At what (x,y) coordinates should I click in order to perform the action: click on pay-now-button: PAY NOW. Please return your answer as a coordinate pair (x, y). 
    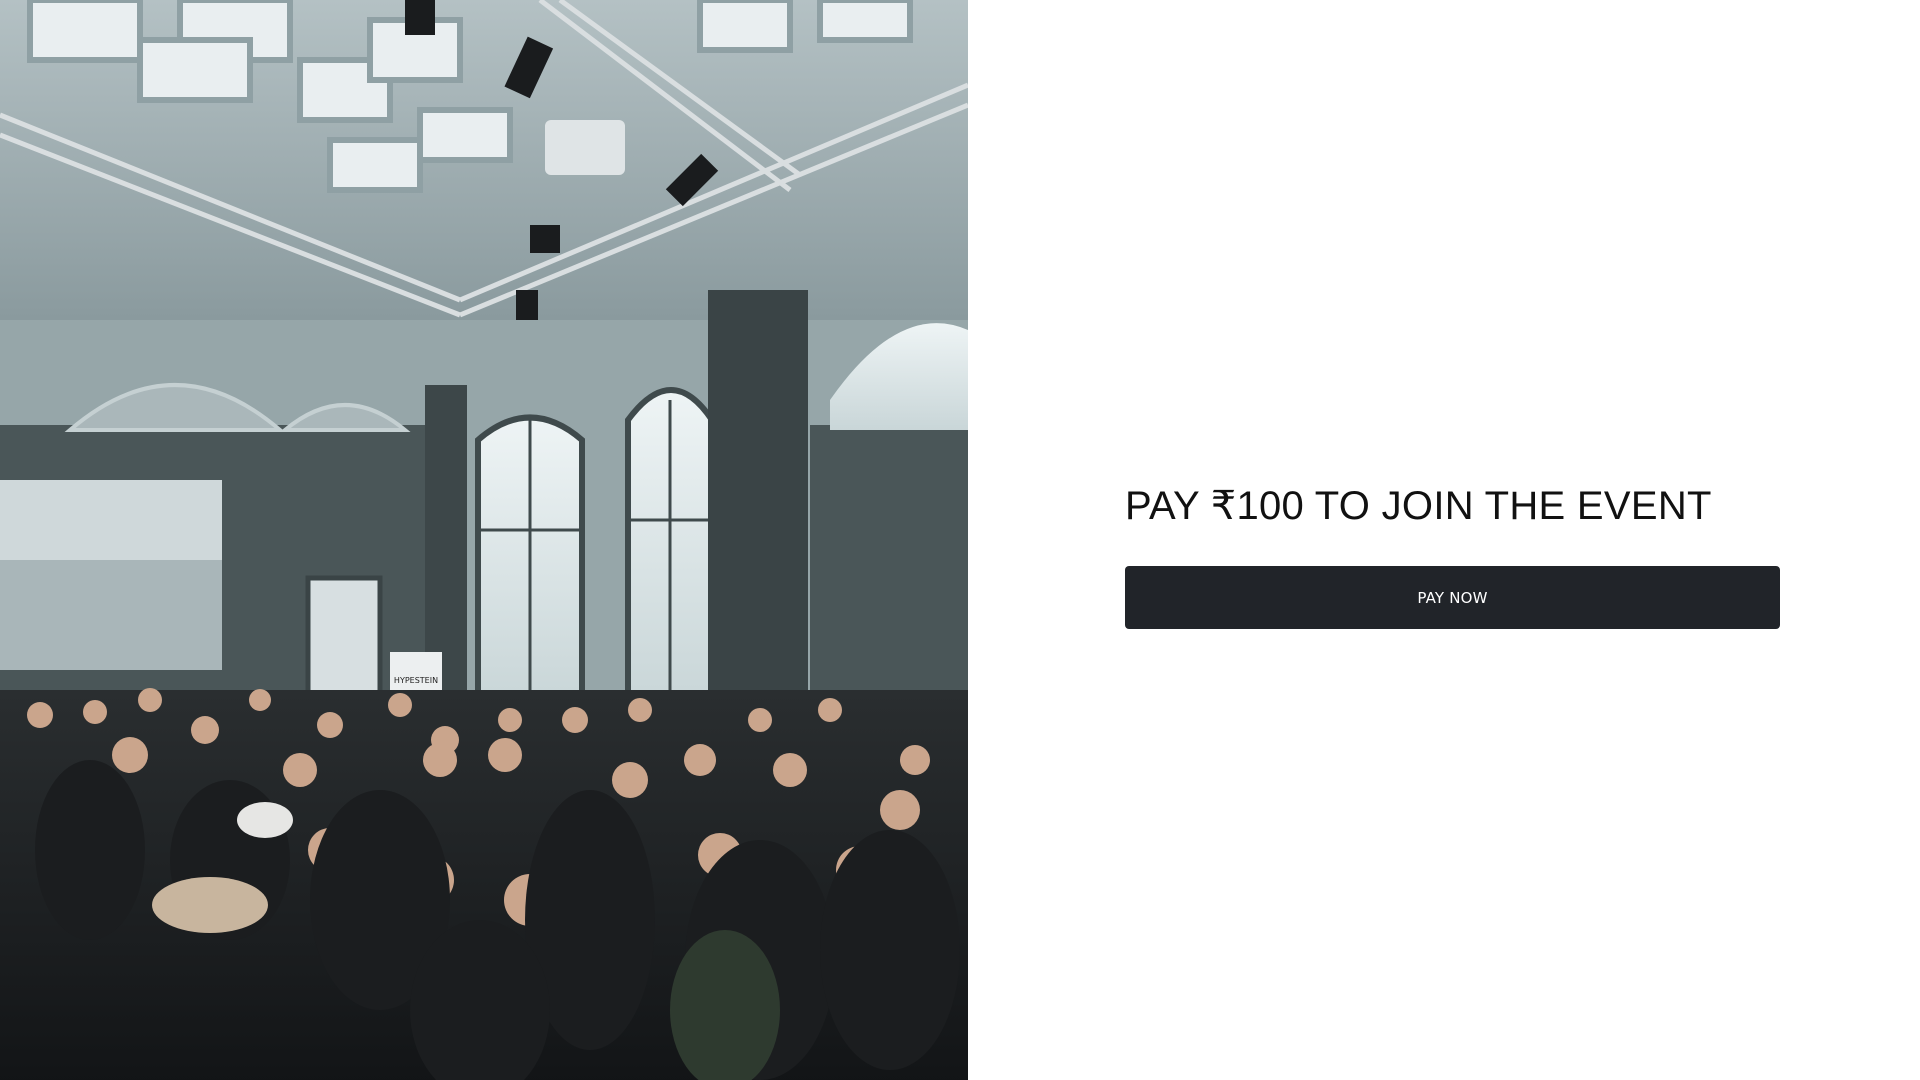
    Looking at the image, I should click on (1452, 597).